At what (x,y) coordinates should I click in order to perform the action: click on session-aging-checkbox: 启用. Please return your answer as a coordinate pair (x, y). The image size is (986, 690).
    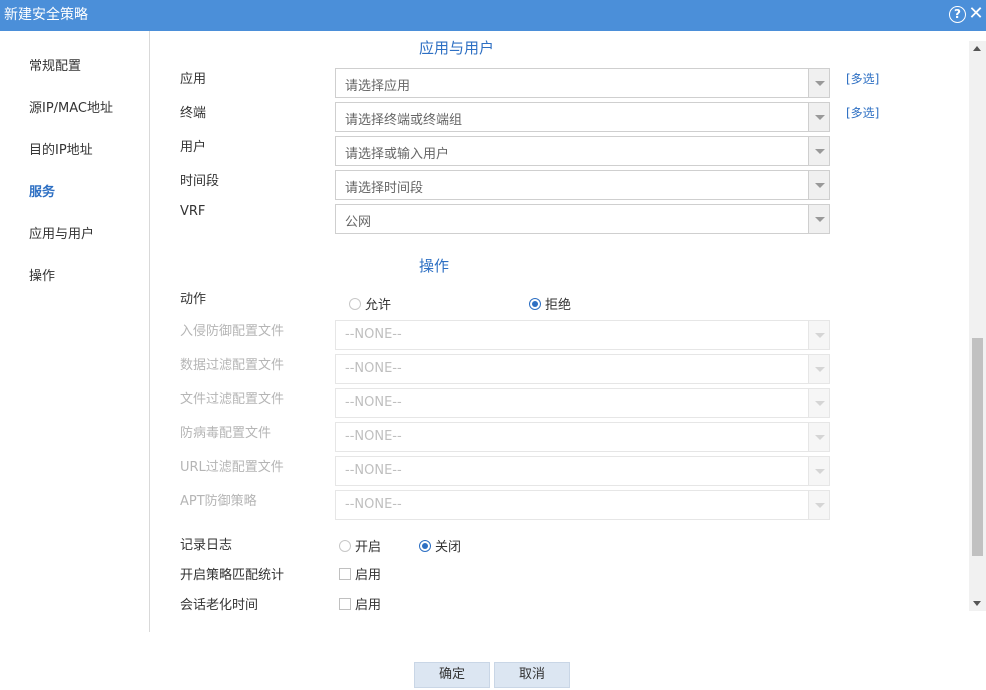
    Looking at the image, I should click on (360, 602).